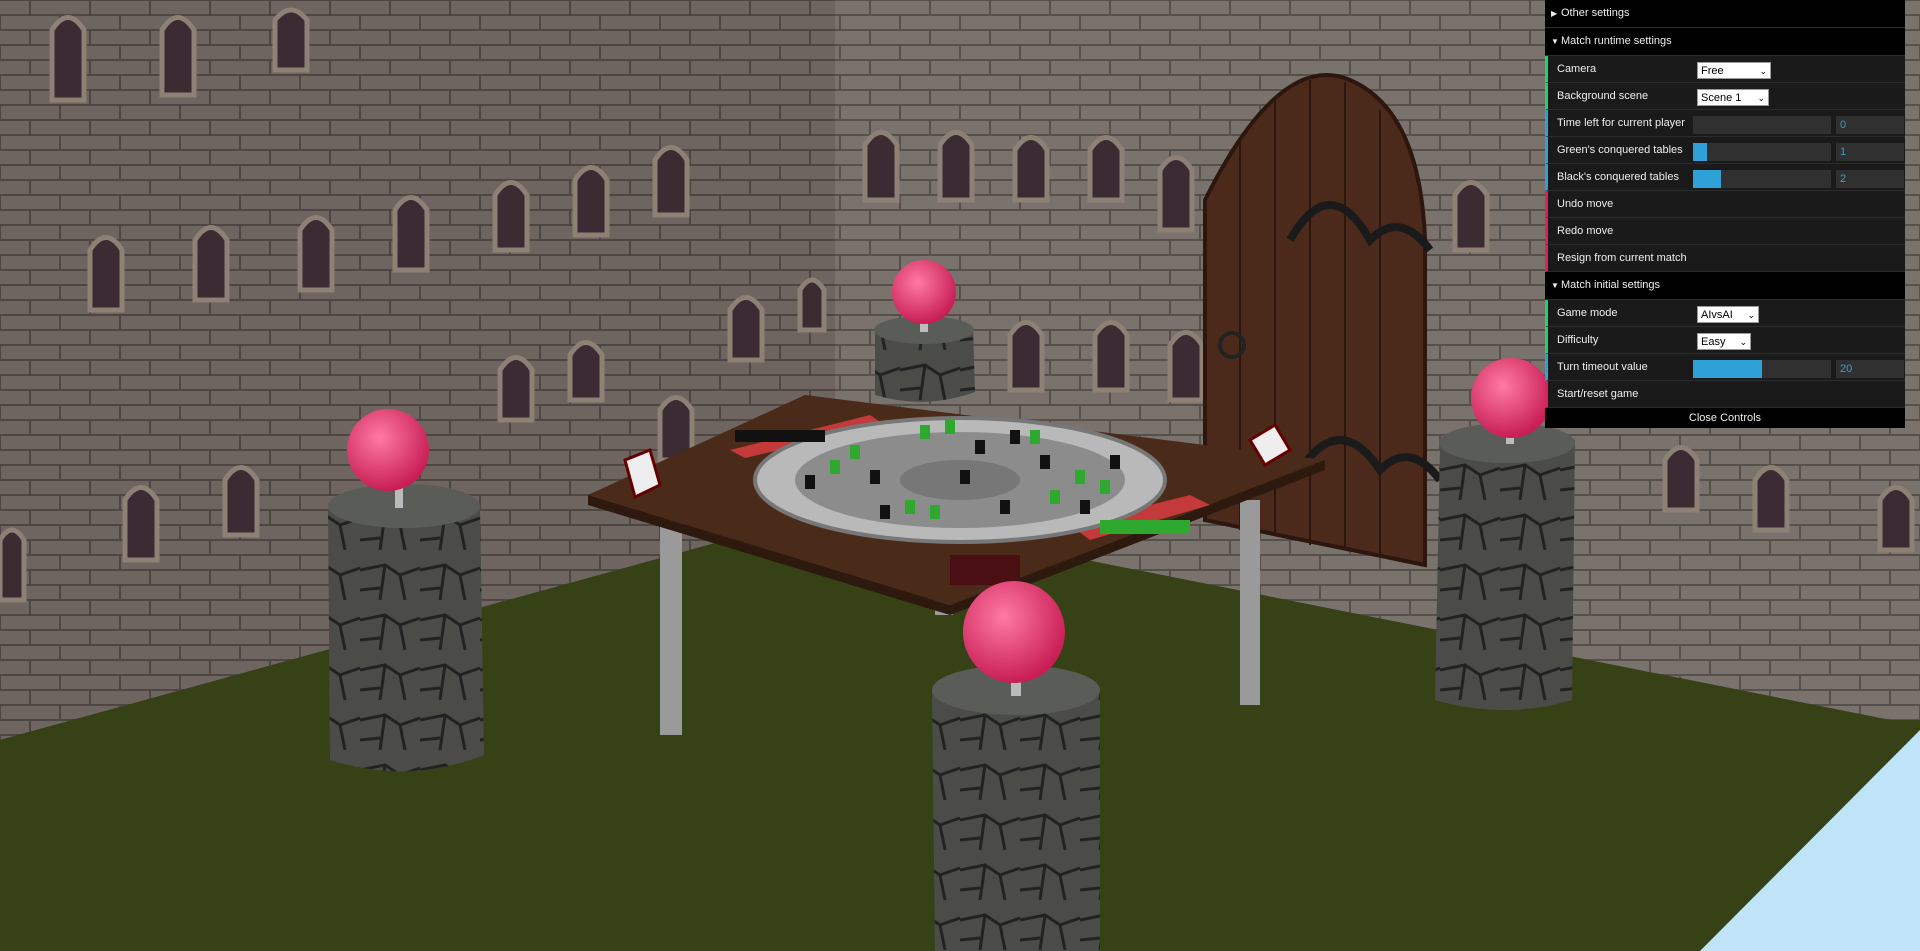 The image size is (1920, 951). I want to click on pillar-left, so click(406, 628).